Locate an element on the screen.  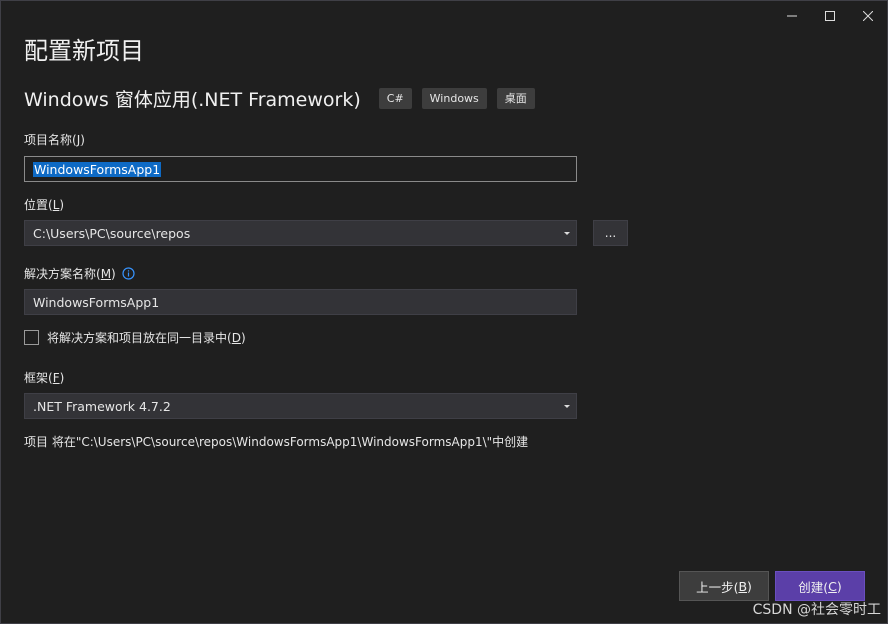
tag-language: C# is located at coordinates (395, 98).